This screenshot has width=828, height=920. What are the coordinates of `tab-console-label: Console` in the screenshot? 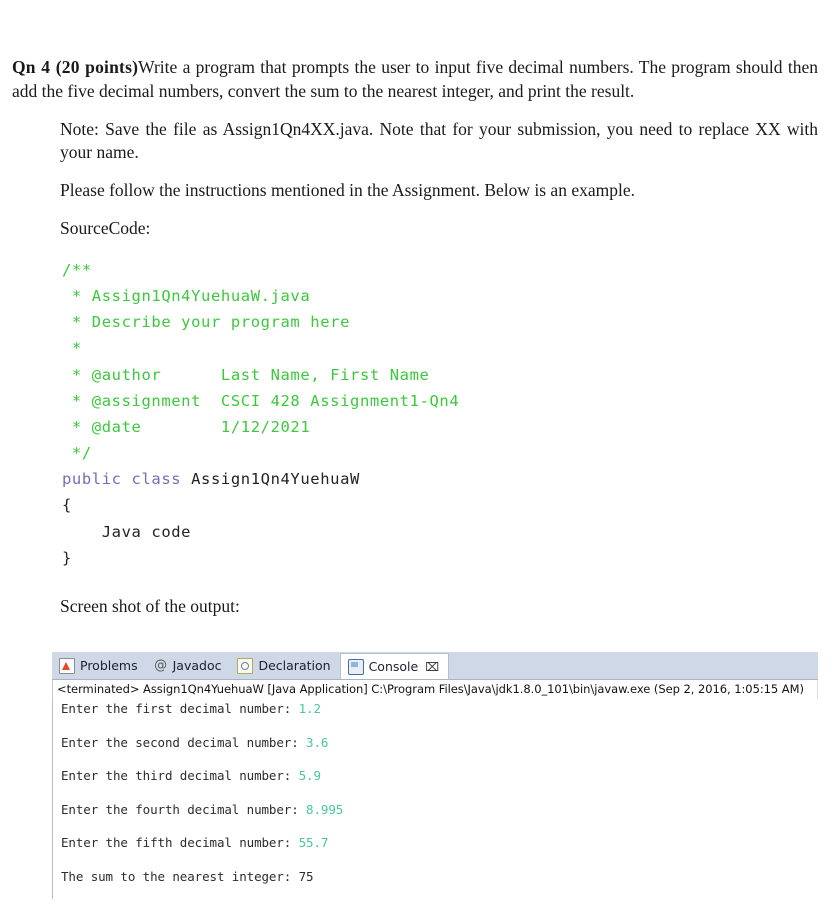 It's located at (393, 666).